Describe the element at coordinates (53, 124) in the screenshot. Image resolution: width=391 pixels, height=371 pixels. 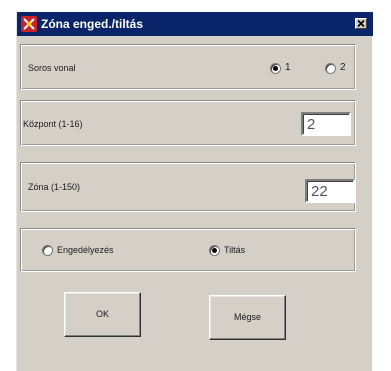
I see `central-unit-label: Központ (1-16)` at that location.